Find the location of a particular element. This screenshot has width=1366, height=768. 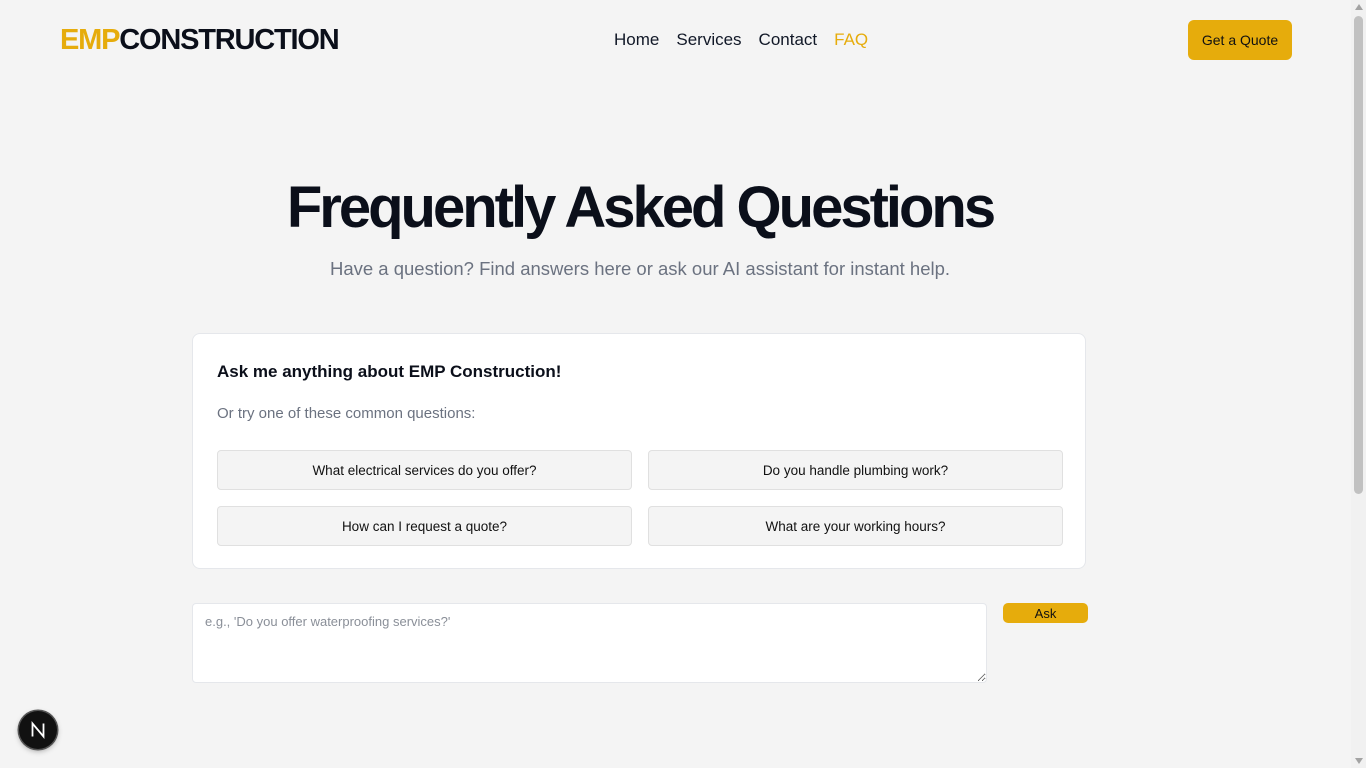

nav-contact: Contact is located at coordinates (788, 40).